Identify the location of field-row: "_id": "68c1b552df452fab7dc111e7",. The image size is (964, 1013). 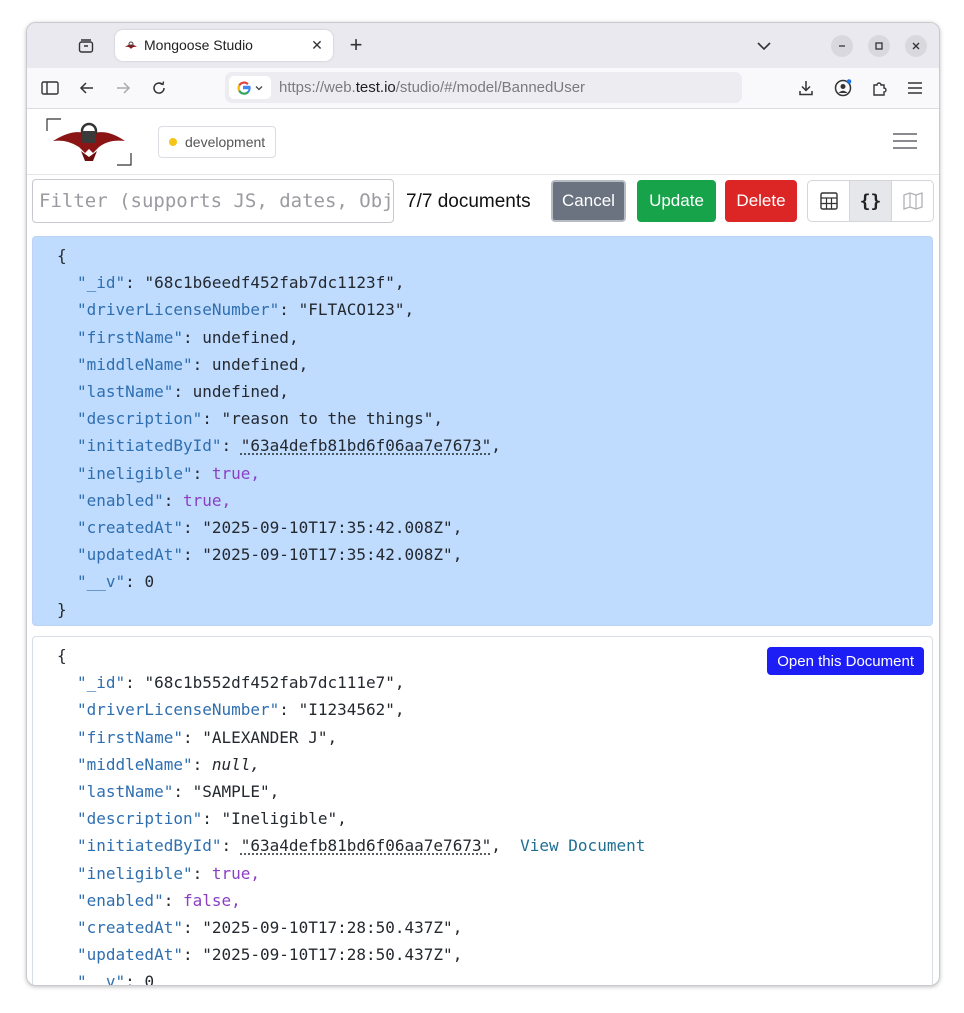
(241, 682).